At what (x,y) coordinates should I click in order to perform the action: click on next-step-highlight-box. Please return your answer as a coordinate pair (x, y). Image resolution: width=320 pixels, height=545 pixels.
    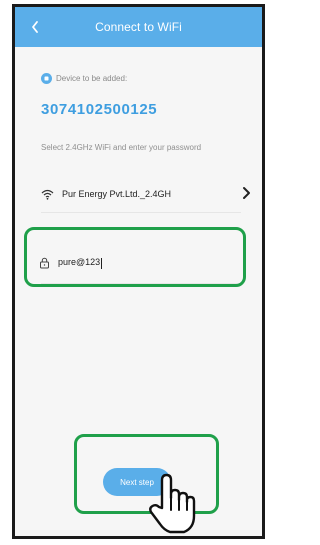
    Looking at the image, I should click on (146, 474).